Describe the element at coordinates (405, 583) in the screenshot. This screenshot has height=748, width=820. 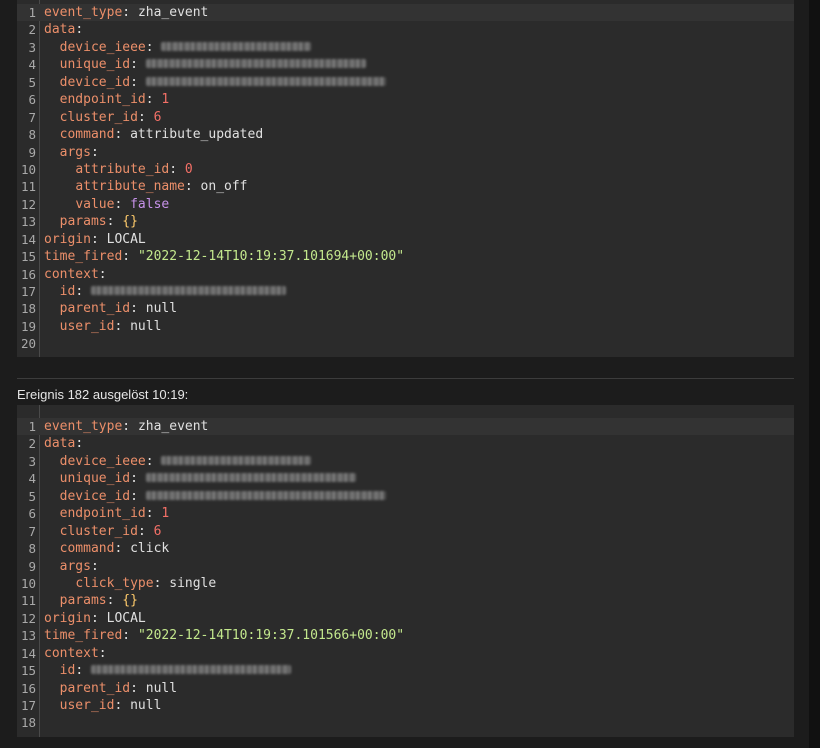
I see `code-line: 10 click_type: single` at that location.